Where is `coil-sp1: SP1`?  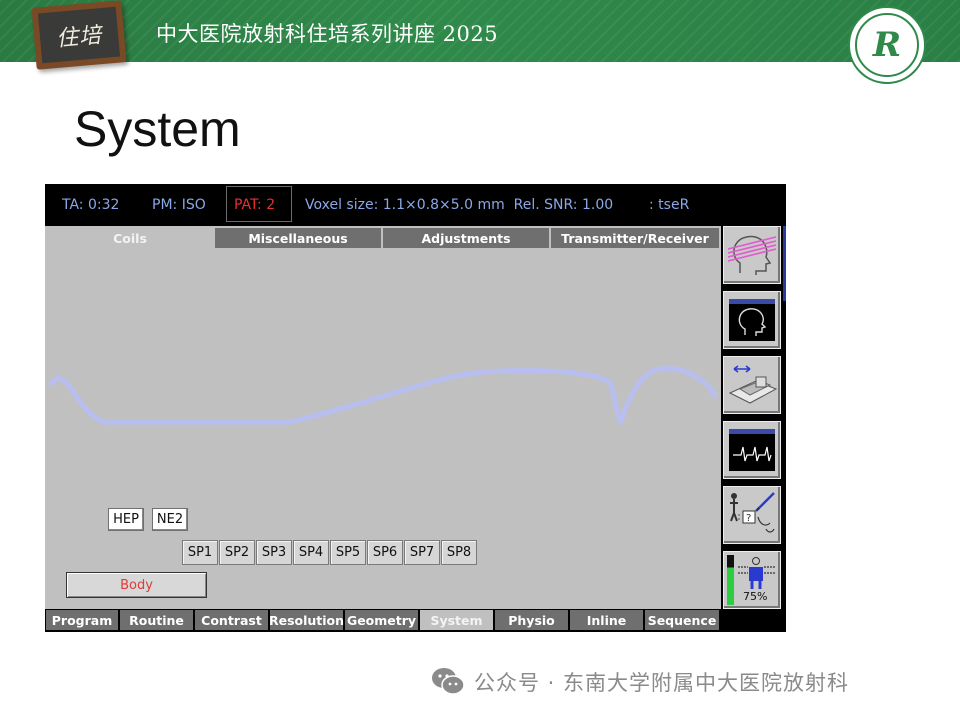
coil-sp1: SP1 is located at coordinates (200, 552).